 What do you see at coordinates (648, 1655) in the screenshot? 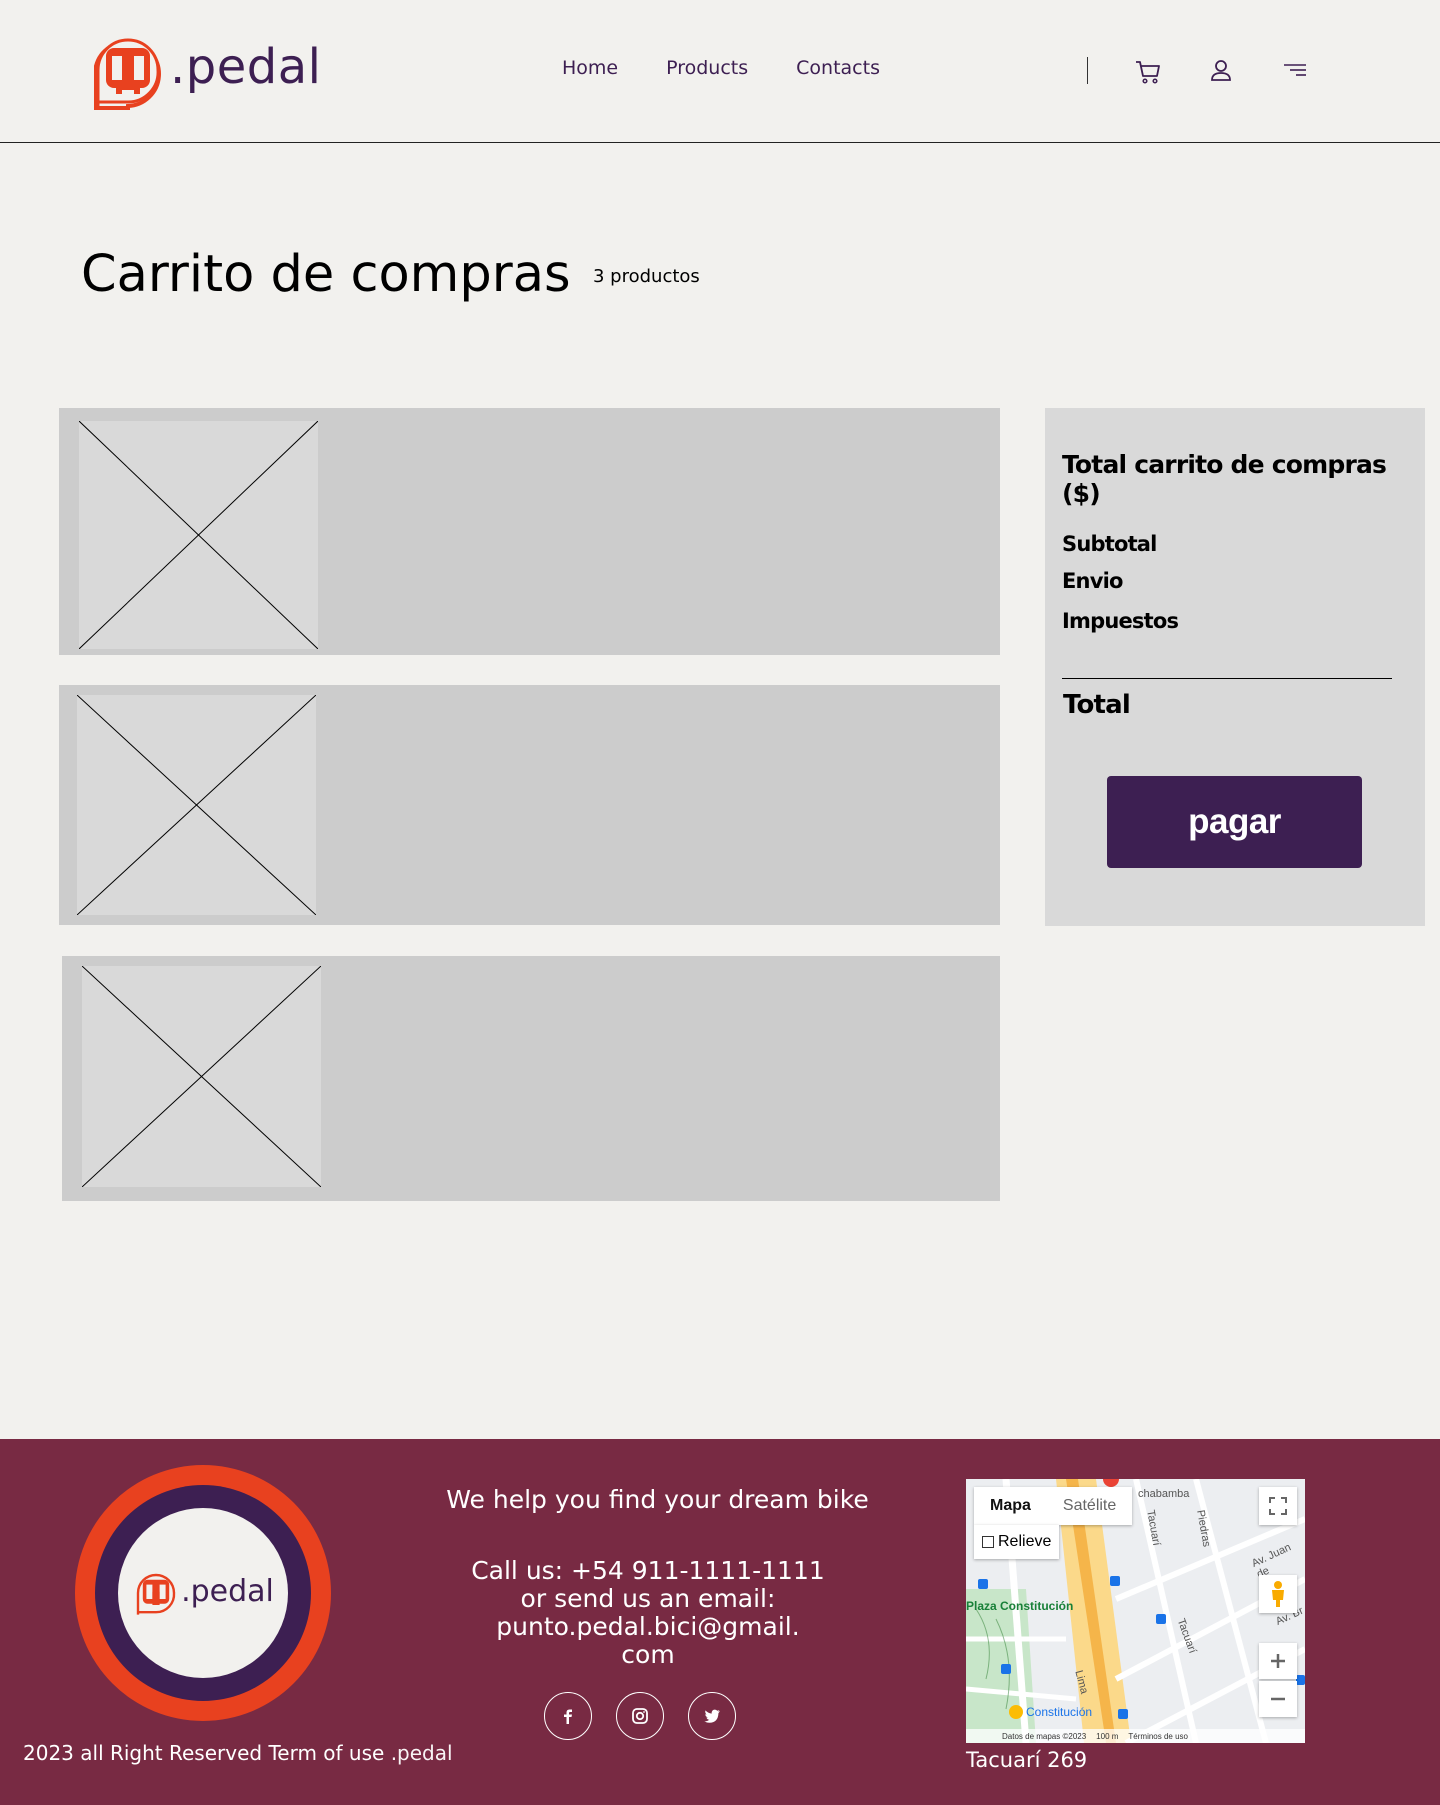
I see `contact-email-cont: com` at bounding box center [648, 1655].